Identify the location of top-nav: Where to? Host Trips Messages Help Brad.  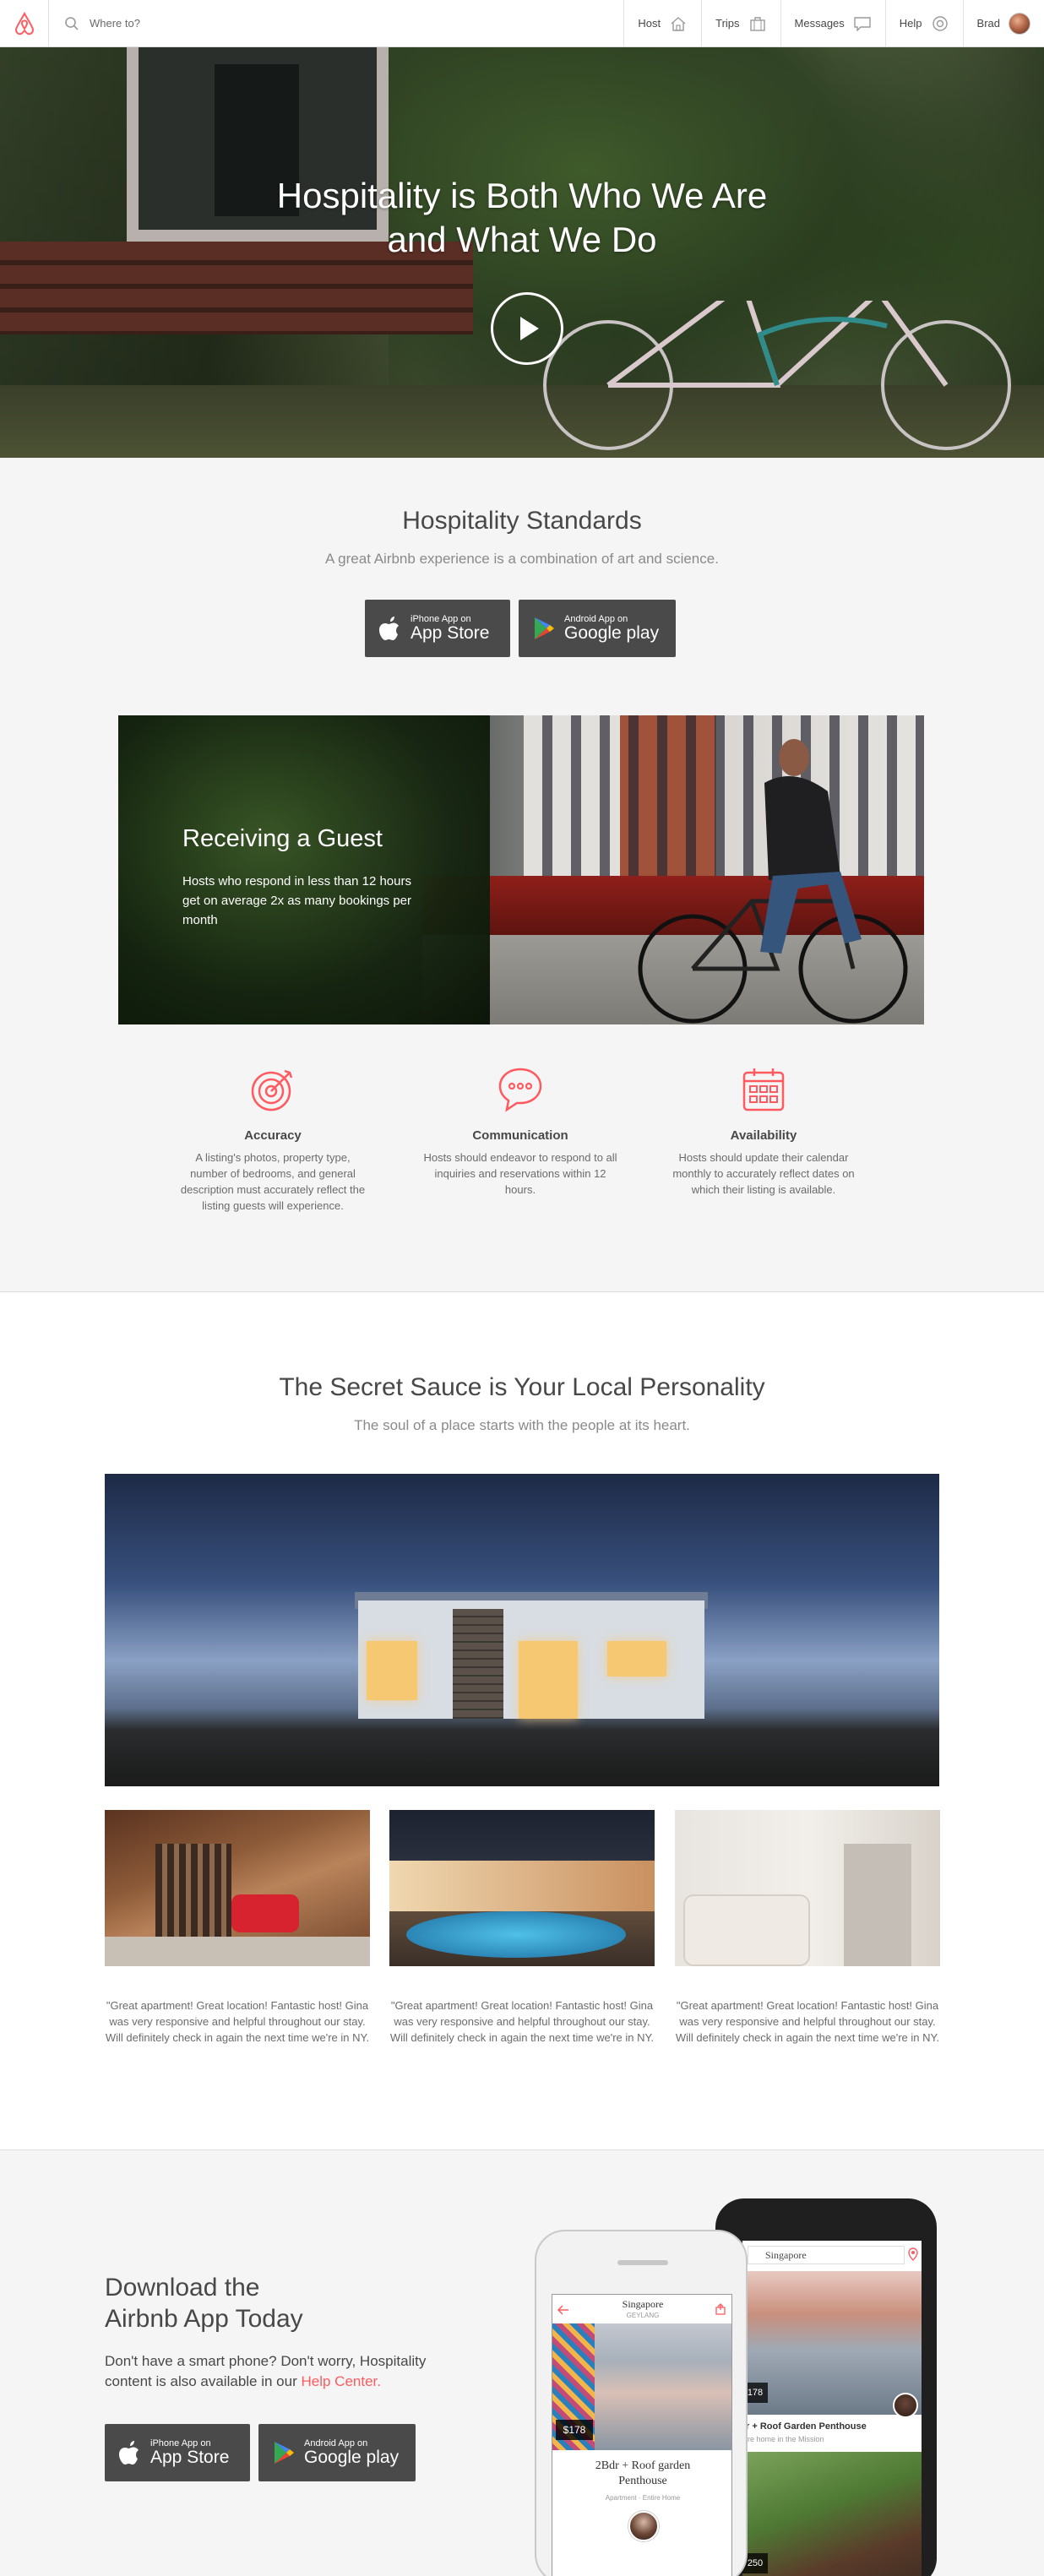
(522, 23).